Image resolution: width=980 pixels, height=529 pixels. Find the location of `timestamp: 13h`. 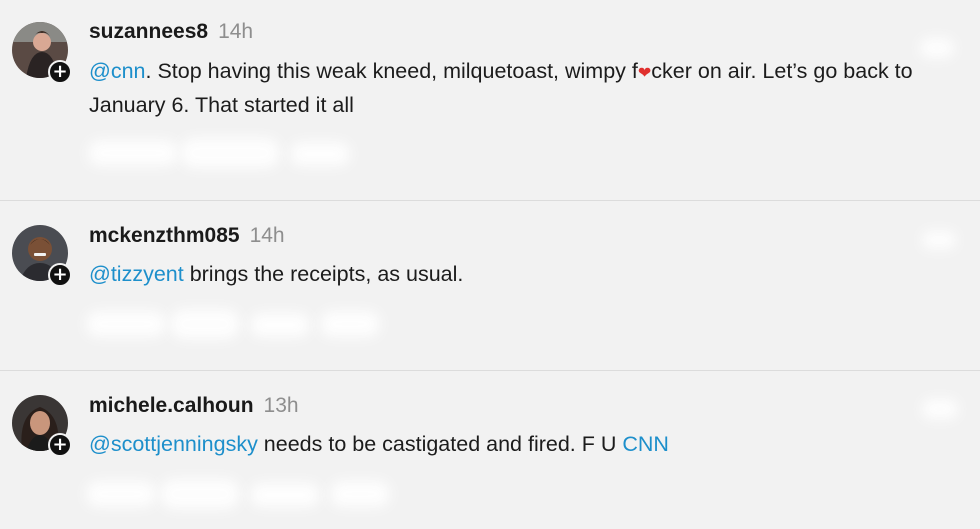

timestamp: 13h is located at coordinates (281, 405).